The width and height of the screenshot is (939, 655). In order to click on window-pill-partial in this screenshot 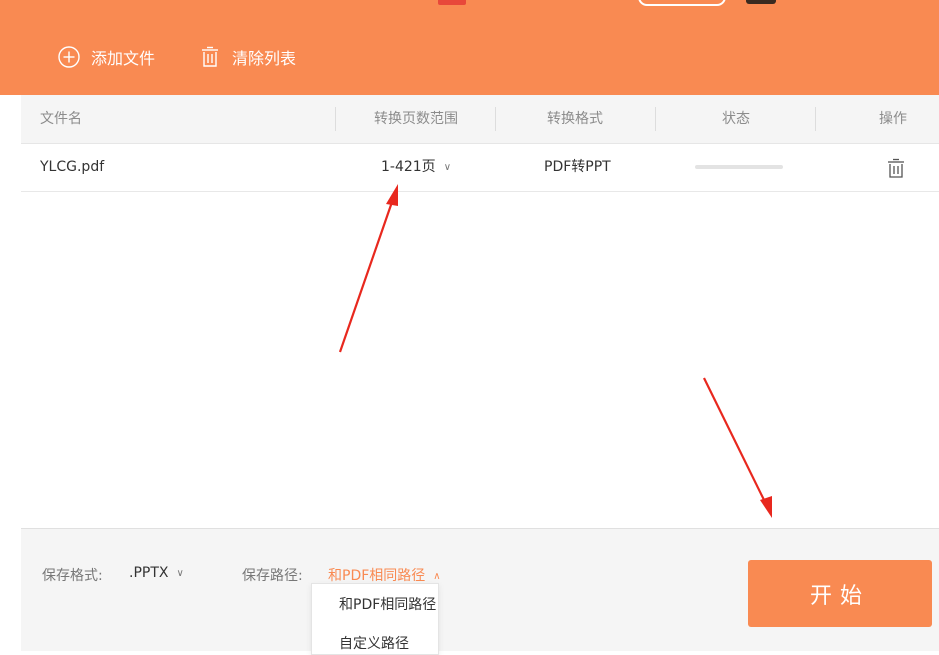, I will do `click(682, 3)`.